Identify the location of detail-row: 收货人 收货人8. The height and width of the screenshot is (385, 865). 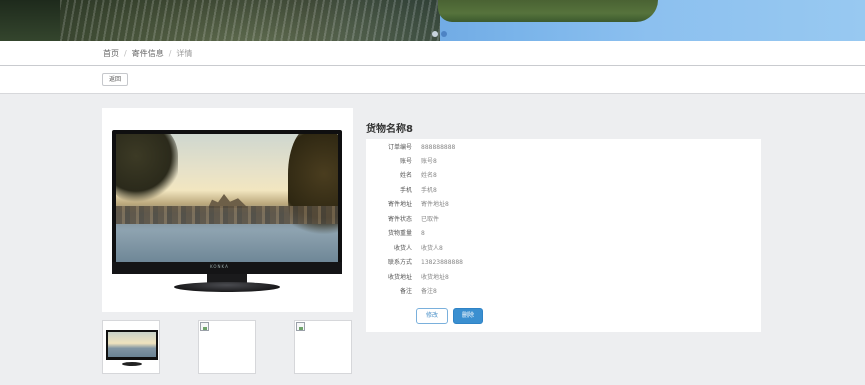
(563, 249).